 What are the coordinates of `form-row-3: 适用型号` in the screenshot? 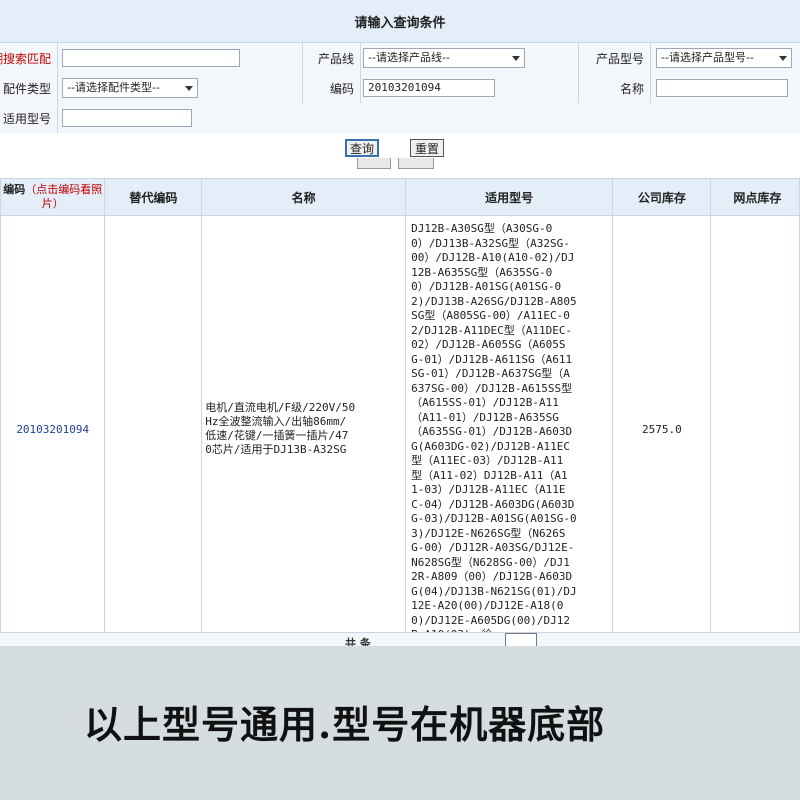 It's located at (400, 118).